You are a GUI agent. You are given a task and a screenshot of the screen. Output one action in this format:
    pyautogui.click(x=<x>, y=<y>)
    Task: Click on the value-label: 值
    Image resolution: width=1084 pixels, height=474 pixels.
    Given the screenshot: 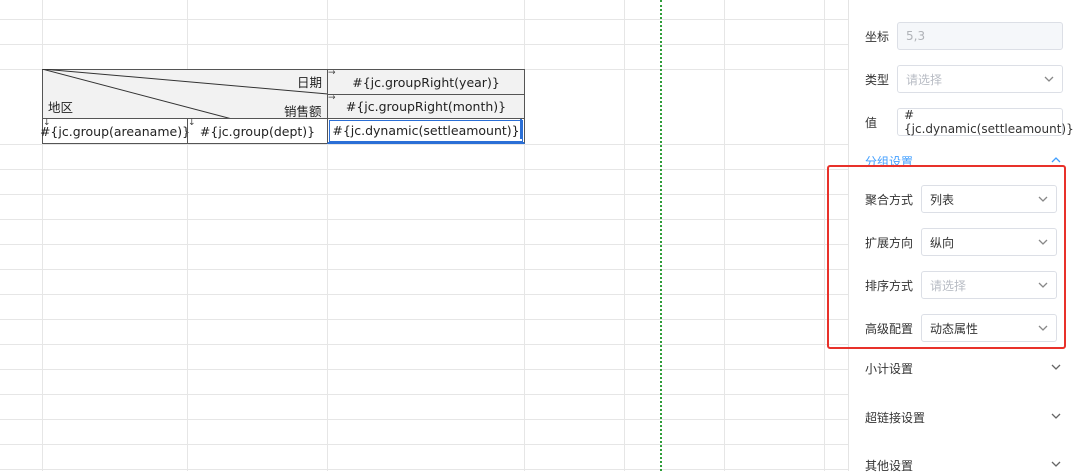 What is the action you would take?
    pyautogui.click(x=871, y=123)
    